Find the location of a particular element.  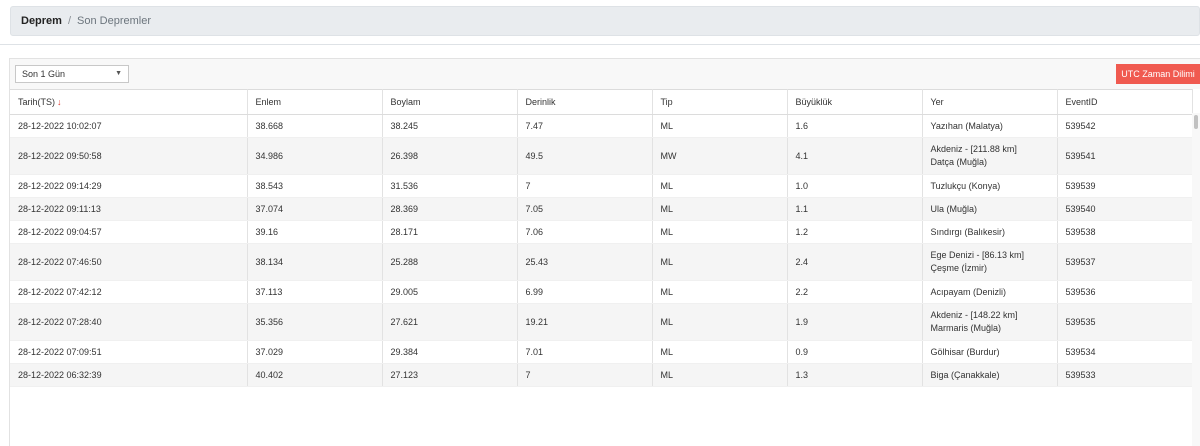

buyukluk-cell: 1.6 is located at coordinates (855, 126).